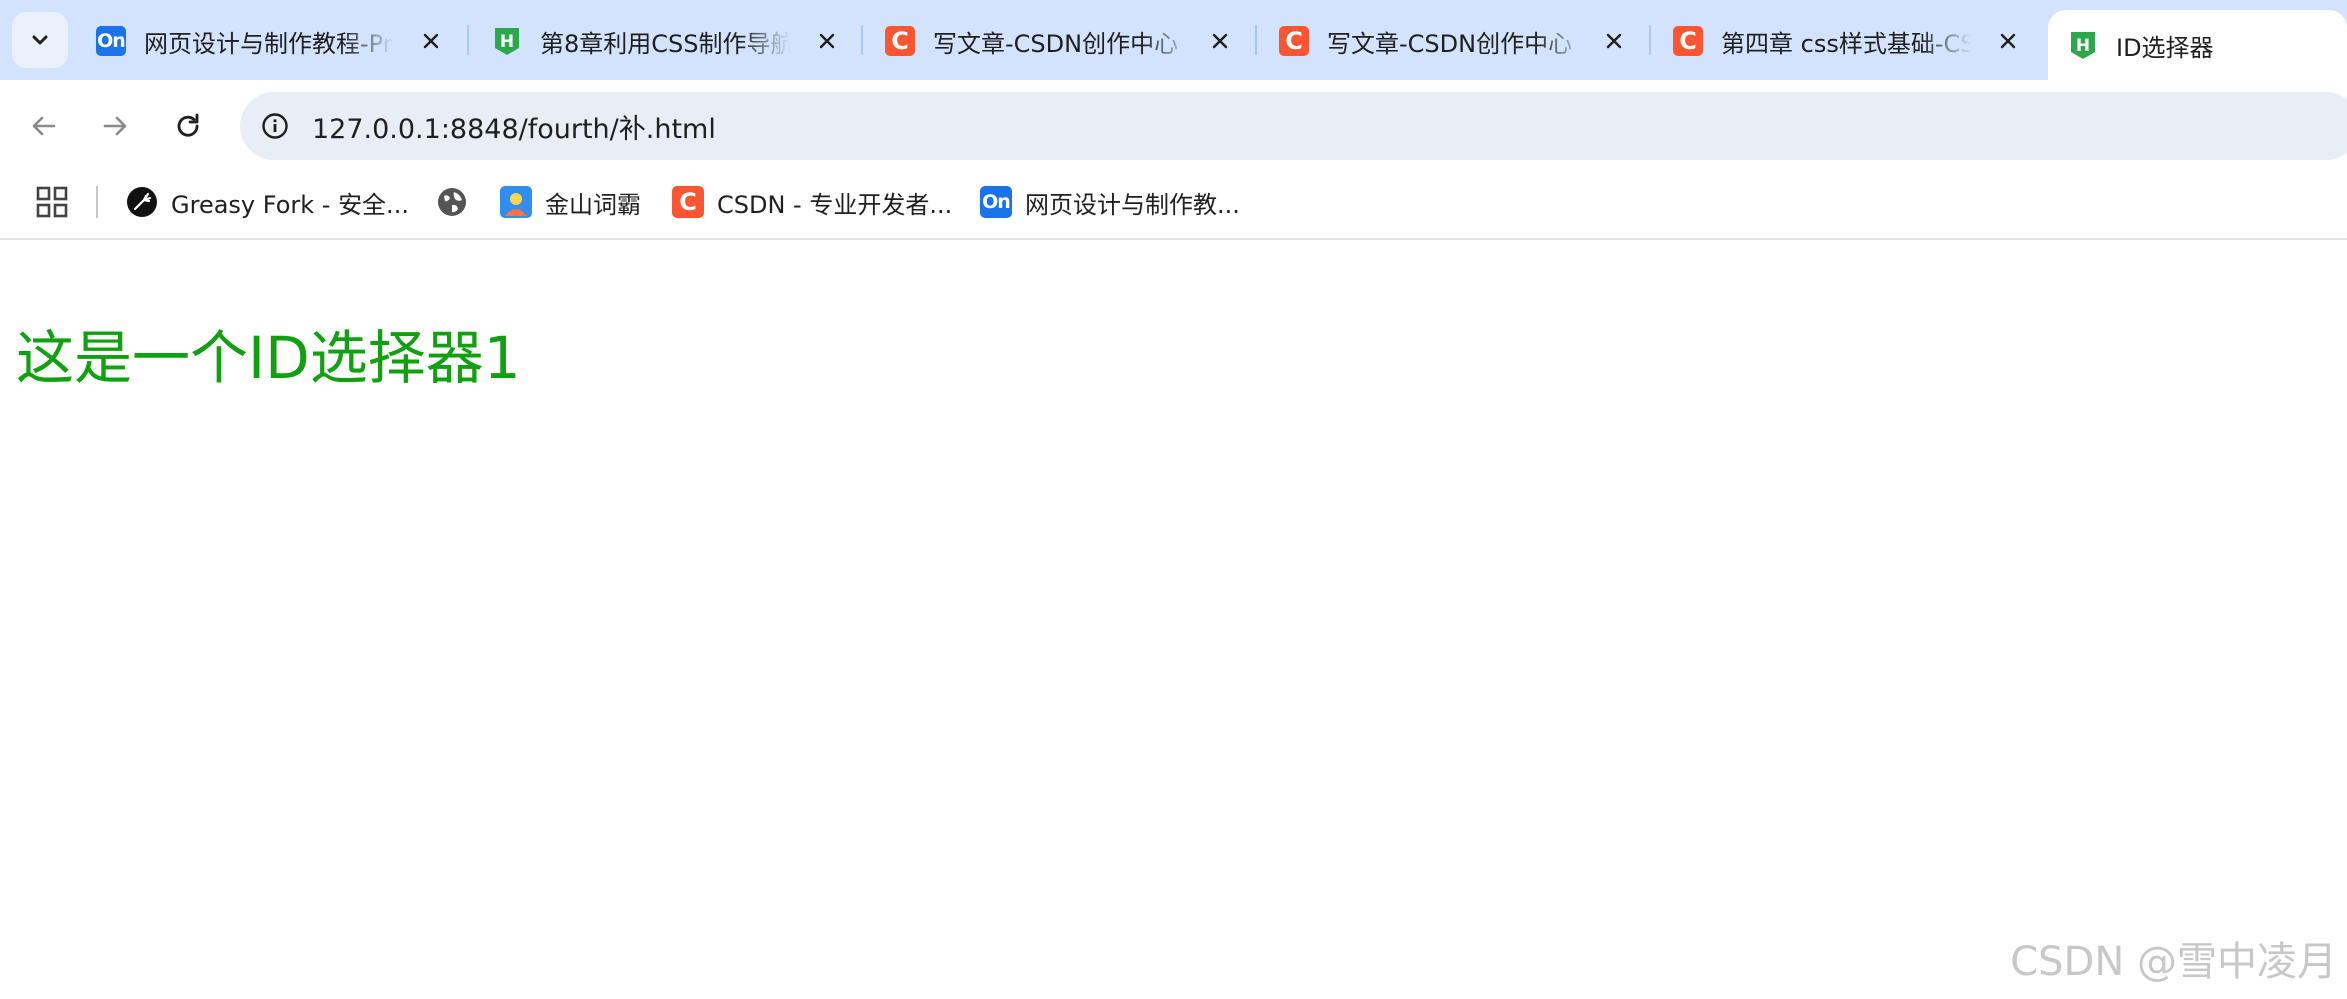  What do you see at coordinates (268, 358) in the screenshot?
I see `id-selector-heading: 这是一个ID选择器1` at bounding box center [268, 358].